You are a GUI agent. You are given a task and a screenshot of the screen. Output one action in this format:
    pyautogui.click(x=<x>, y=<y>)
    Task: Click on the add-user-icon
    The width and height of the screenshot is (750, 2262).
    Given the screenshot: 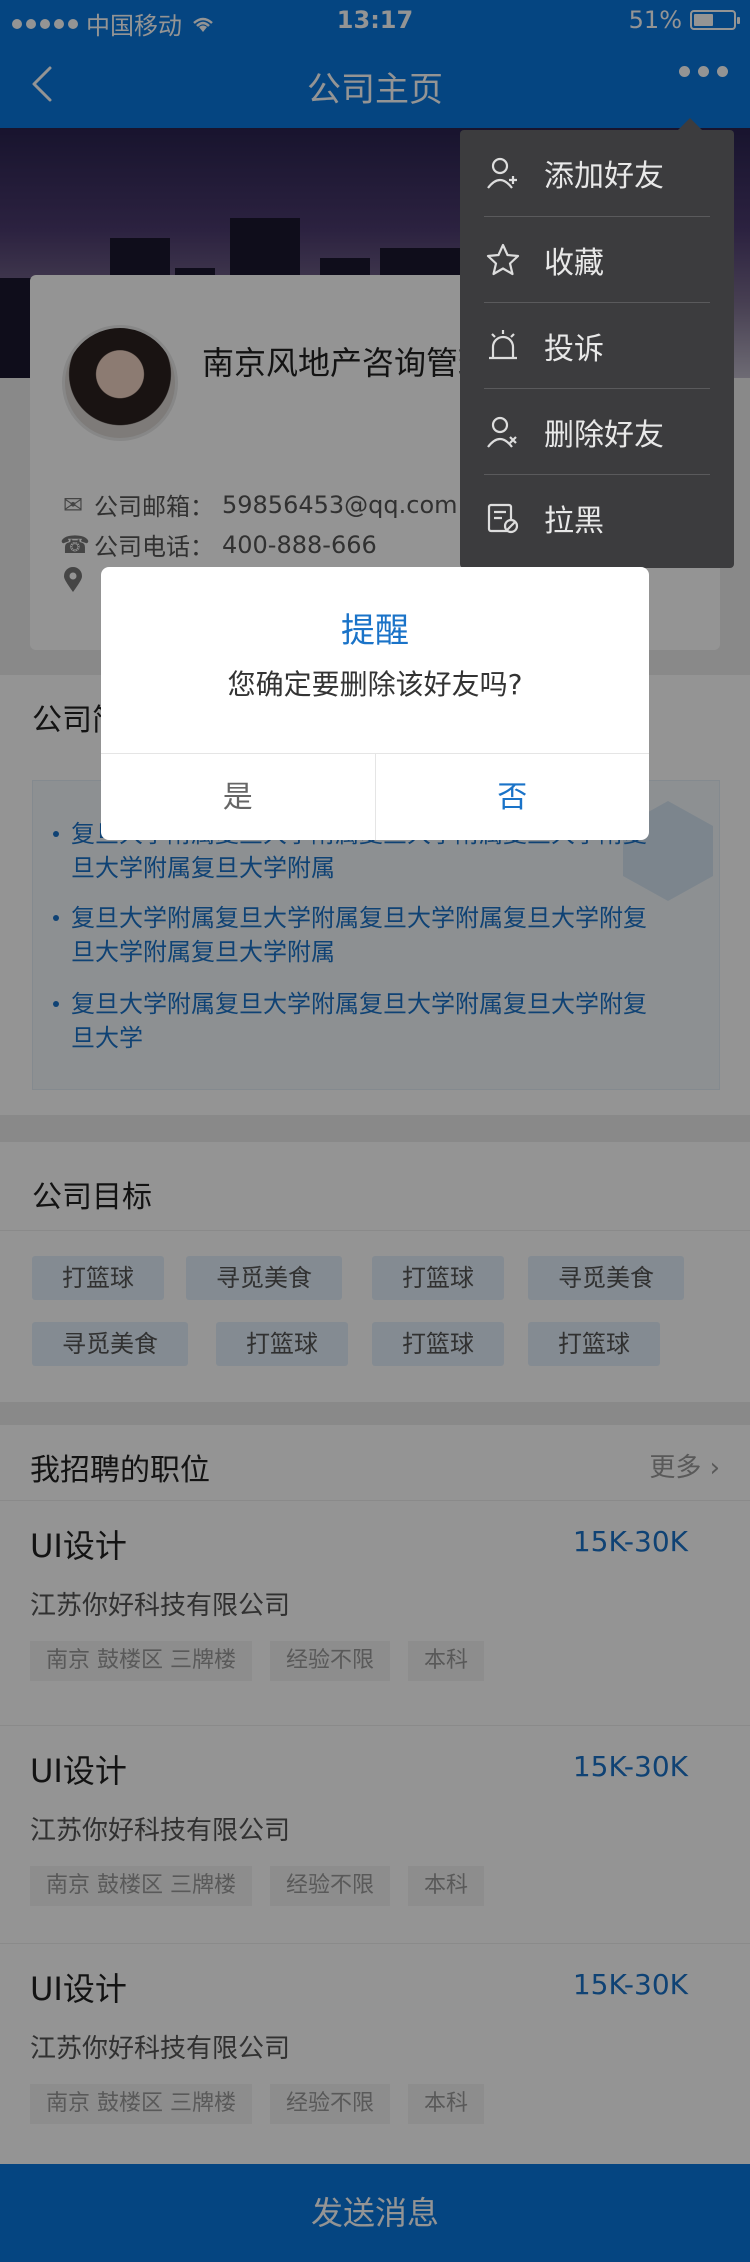 What is the action you would take?
    pyautogui.click(x=502, y=173)
    